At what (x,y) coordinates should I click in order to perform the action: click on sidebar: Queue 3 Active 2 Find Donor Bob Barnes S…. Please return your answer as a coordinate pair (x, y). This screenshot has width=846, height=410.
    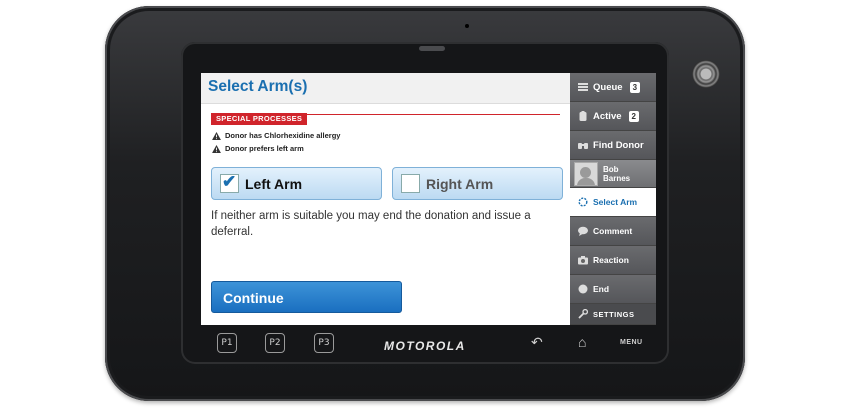
    Looking at the image, I should click on (613, 199).